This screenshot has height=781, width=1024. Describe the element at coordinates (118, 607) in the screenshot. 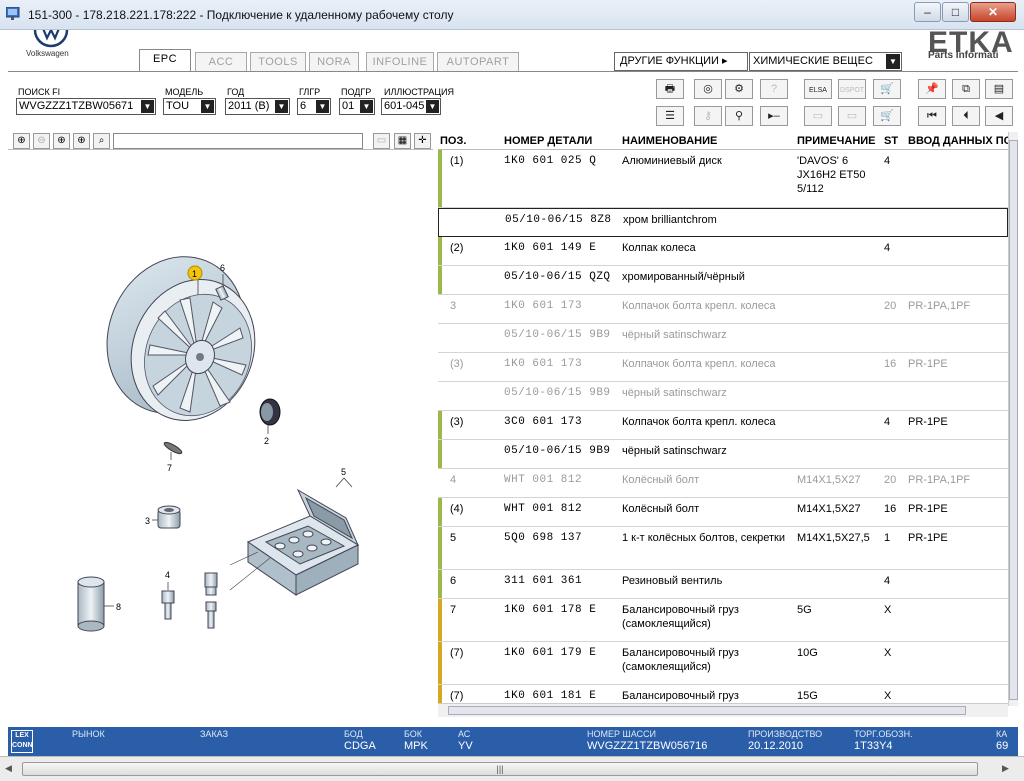

I see `callout-8: 8` at that location.